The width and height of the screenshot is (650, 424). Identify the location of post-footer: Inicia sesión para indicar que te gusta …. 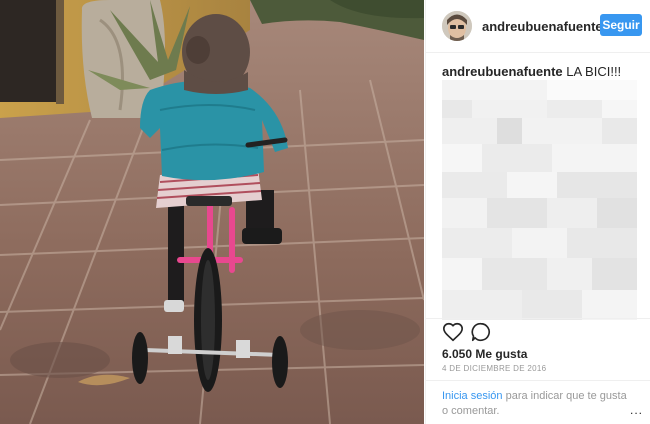
(538, 402).